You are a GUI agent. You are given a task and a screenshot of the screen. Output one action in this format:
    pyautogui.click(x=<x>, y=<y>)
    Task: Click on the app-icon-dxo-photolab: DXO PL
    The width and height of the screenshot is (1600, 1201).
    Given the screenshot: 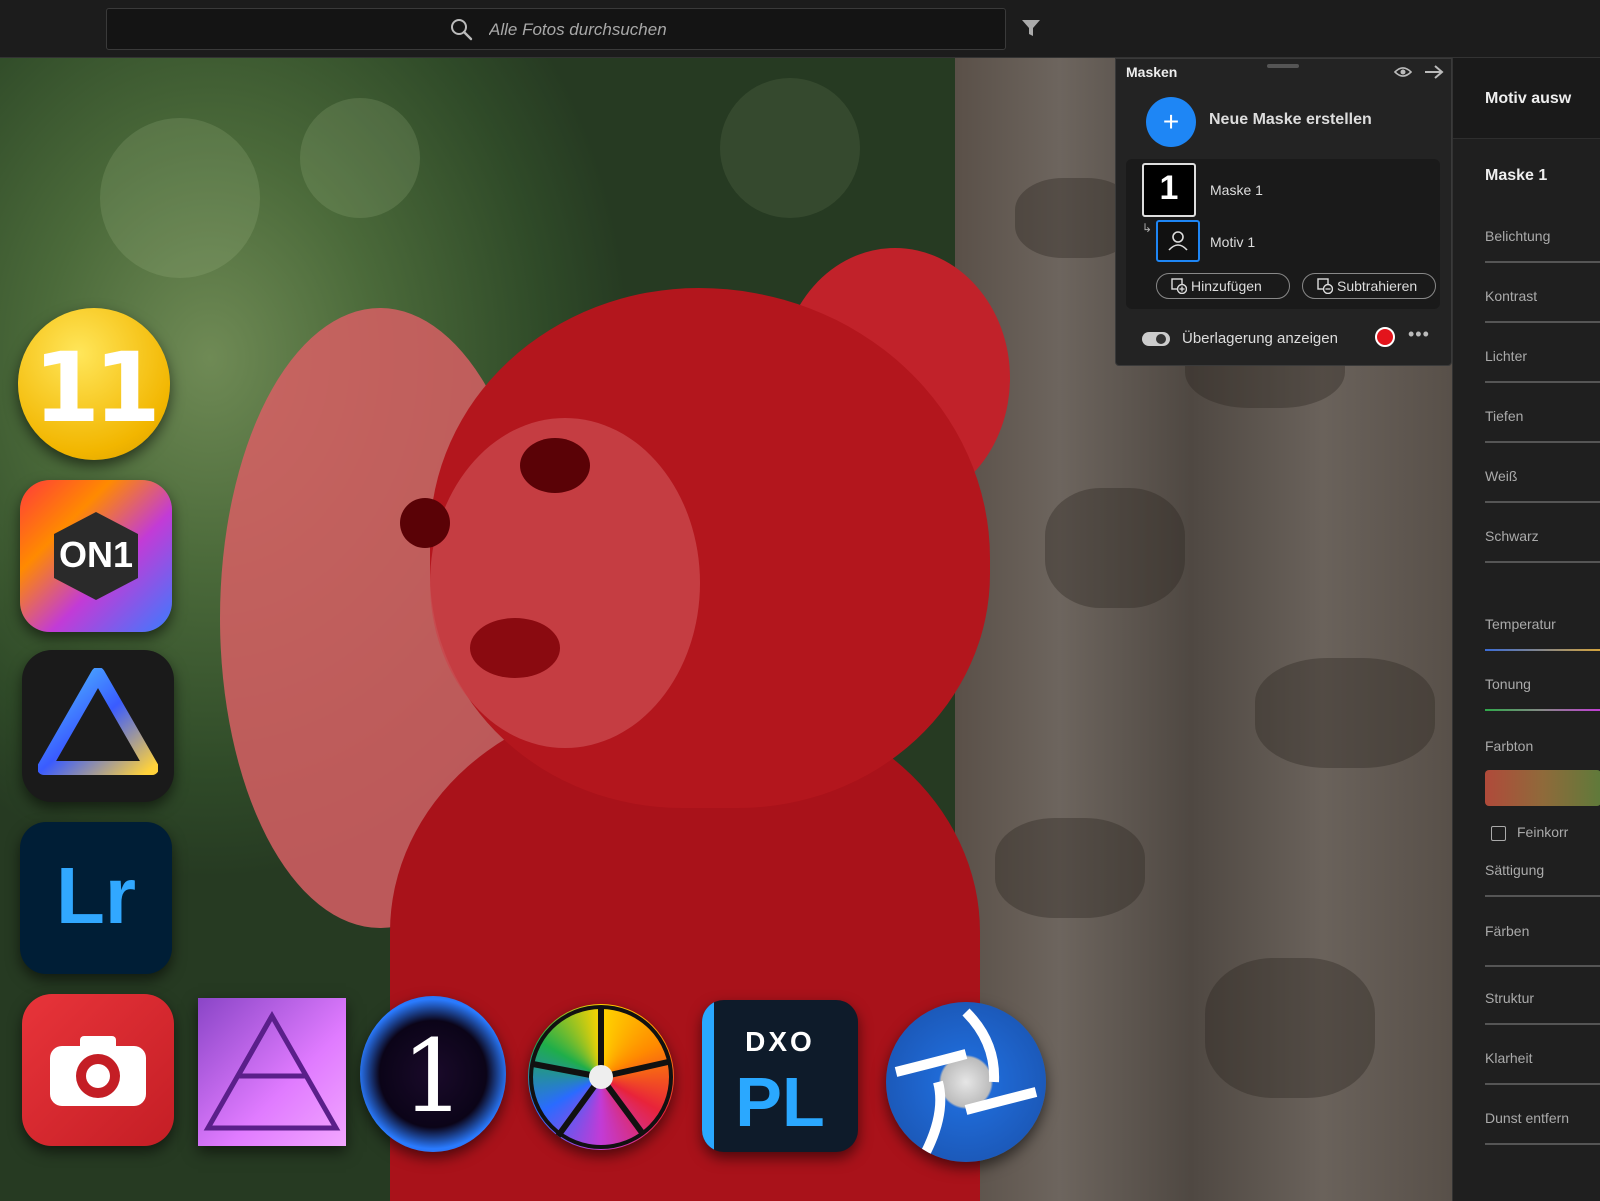 What is the action you would take?
    pyautogui.click(x=780, y=1076)
    